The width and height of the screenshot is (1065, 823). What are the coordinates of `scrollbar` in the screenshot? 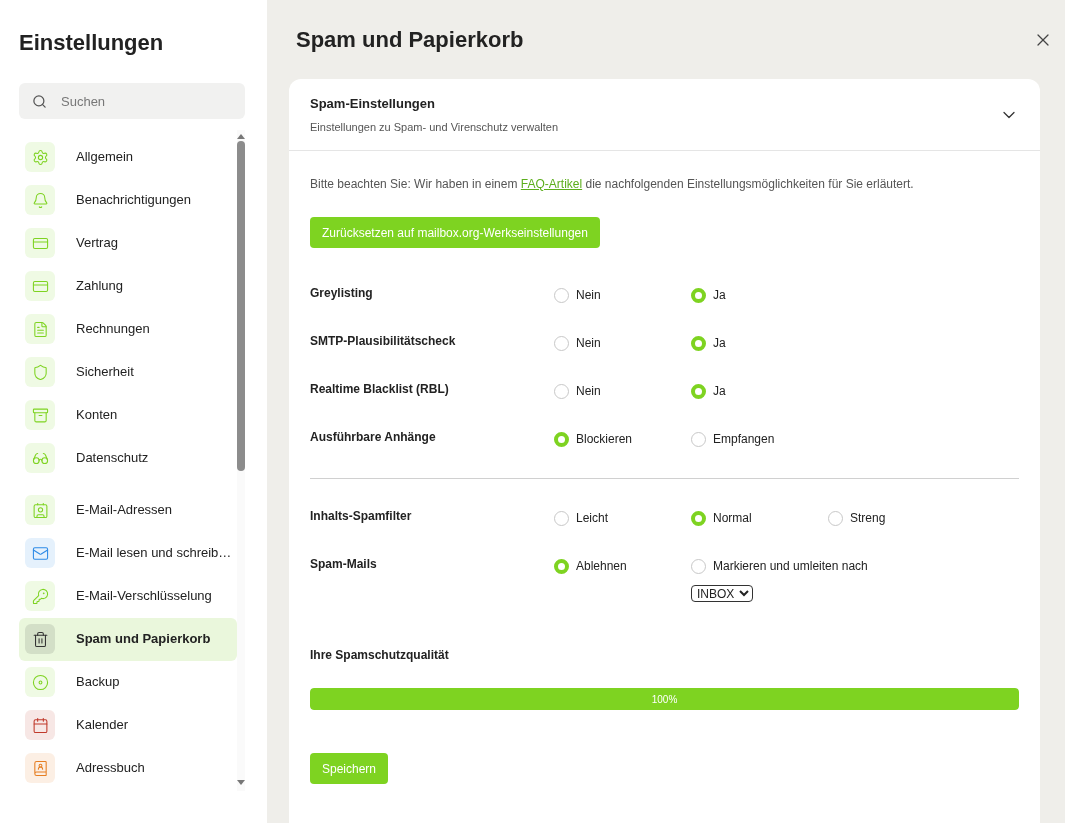 It's located at (241, 460).